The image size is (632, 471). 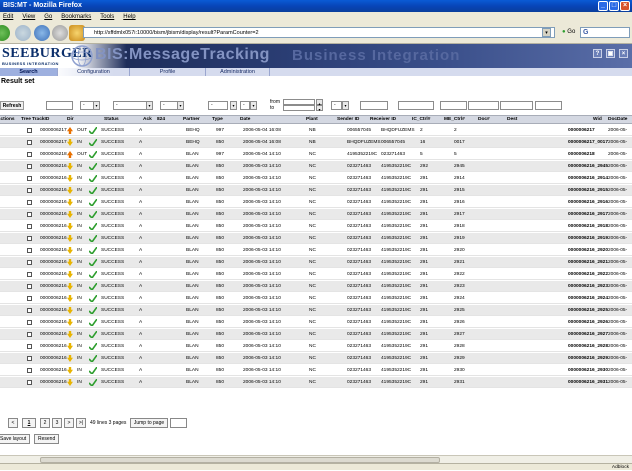 What do you see at coordinates (149, 423) in the screenshot?
I see `jump-to-page-button: Jump to page` at bounding box center [149, 423].